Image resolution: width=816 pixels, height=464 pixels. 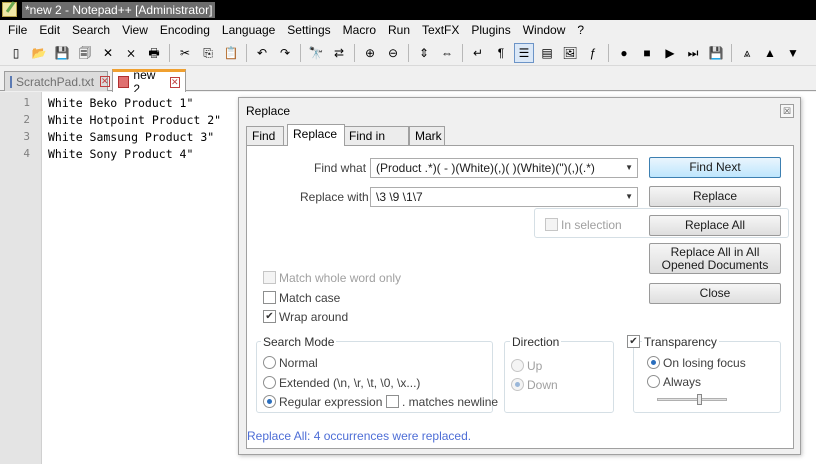 What do you see at coordinates (131, 137) in the screenshot?
I see `code-line: White Samsung Product 3"` at bounding box center [131, 137].